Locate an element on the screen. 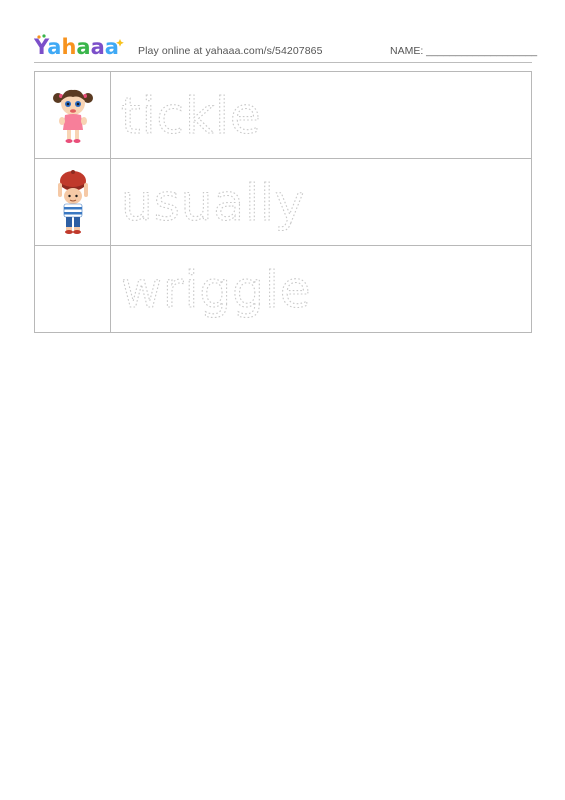  tracing-row: wriggle is located at coordinates (283, 289).